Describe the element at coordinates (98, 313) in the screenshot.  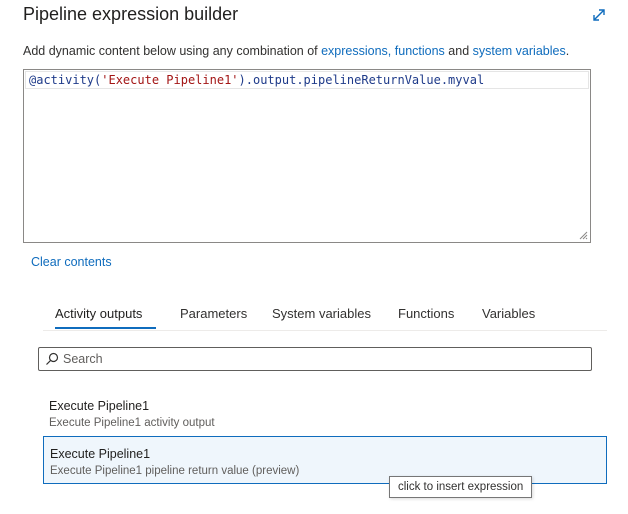
I see `tab-activity-outputs: Activity outputs` at that location.